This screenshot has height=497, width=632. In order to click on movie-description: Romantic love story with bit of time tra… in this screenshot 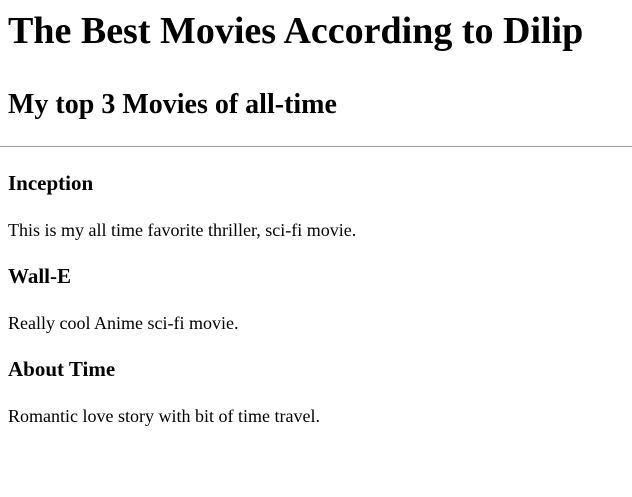, I will do `click(164, 416)`.